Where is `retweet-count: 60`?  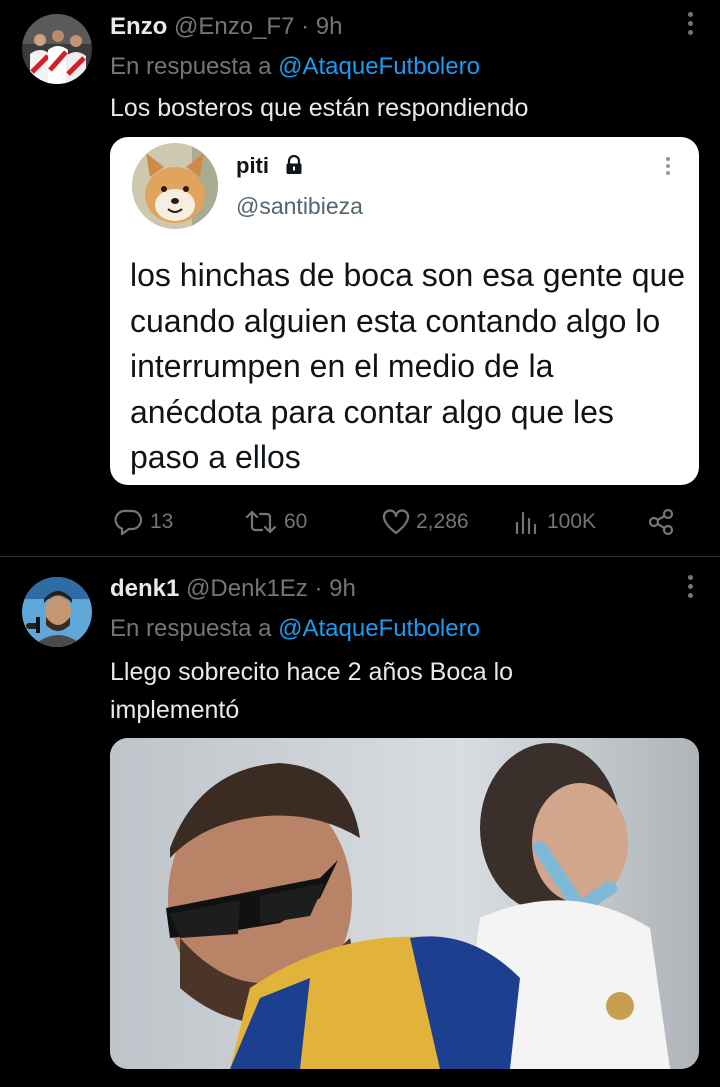 retweet-count: 60 is located at coordinates (296, 521).